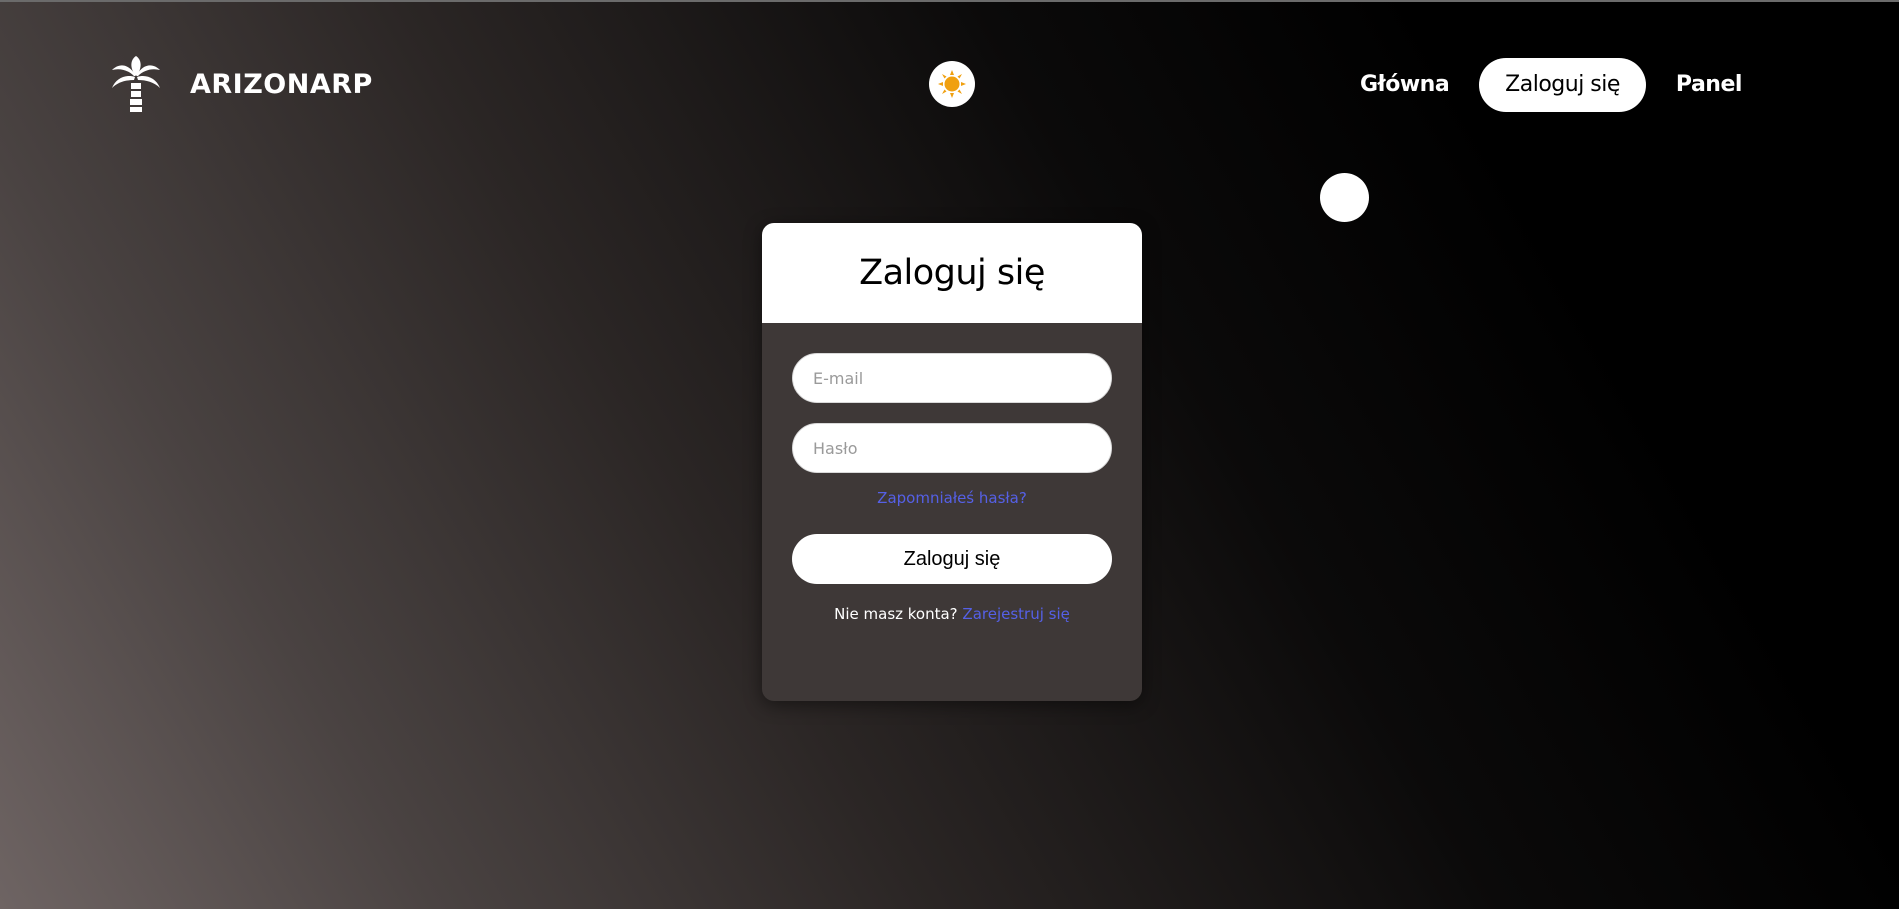 This screenshot has width=1899, height=909. What do you see at coordinates (949, 1) in the screenshot?
I see `top-border` at bounding box center [949, 1].